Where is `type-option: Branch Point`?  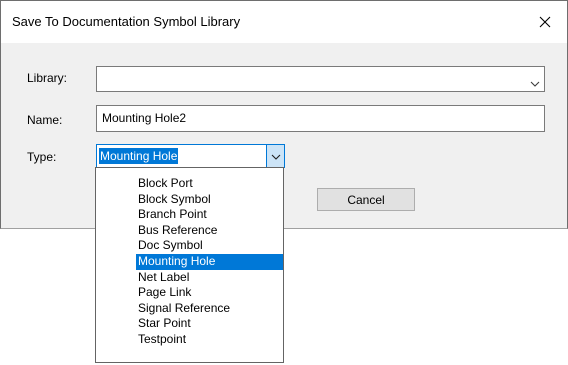
type-option: Branch Point is located at coordinates (209, 215).